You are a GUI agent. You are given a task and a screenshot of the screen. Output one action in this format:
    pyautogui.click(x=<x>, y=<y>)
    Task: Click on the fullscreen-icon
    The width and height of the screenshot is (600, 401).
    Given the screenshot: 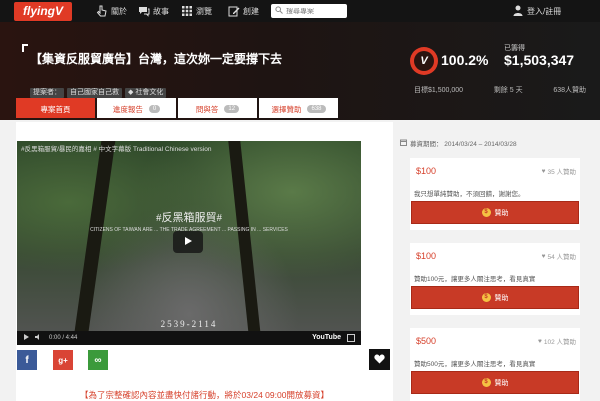 What is the action you would take?
    pyautogui.click(x=351, y=338)
    